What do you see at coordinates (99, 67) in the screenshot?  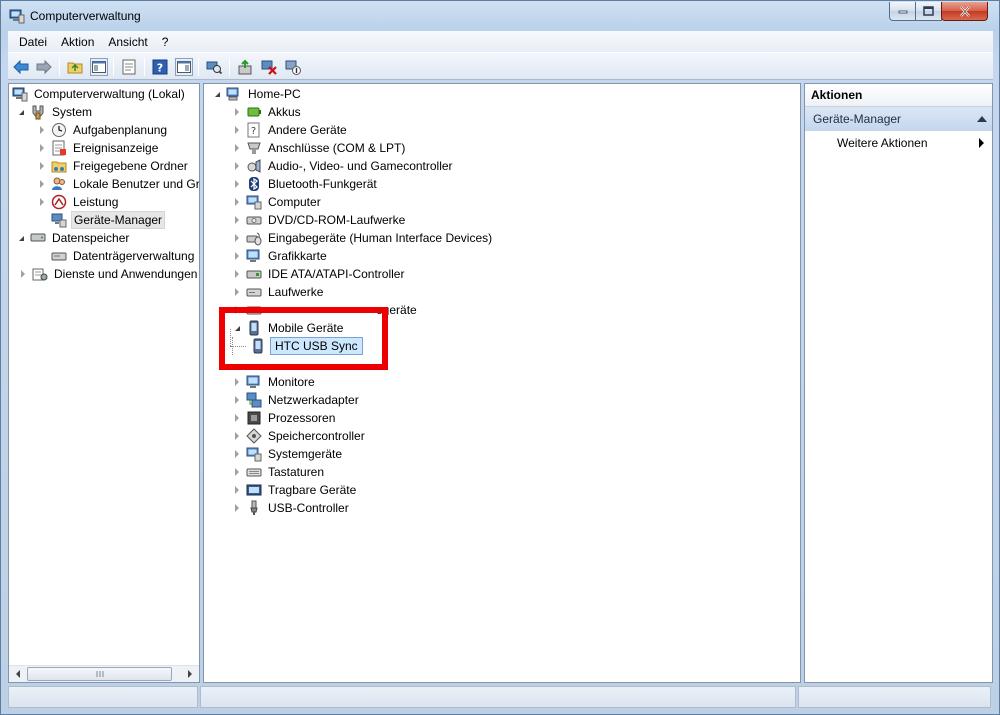 I see `show-hide-console-tree-button` at bounding box center [99, 67].